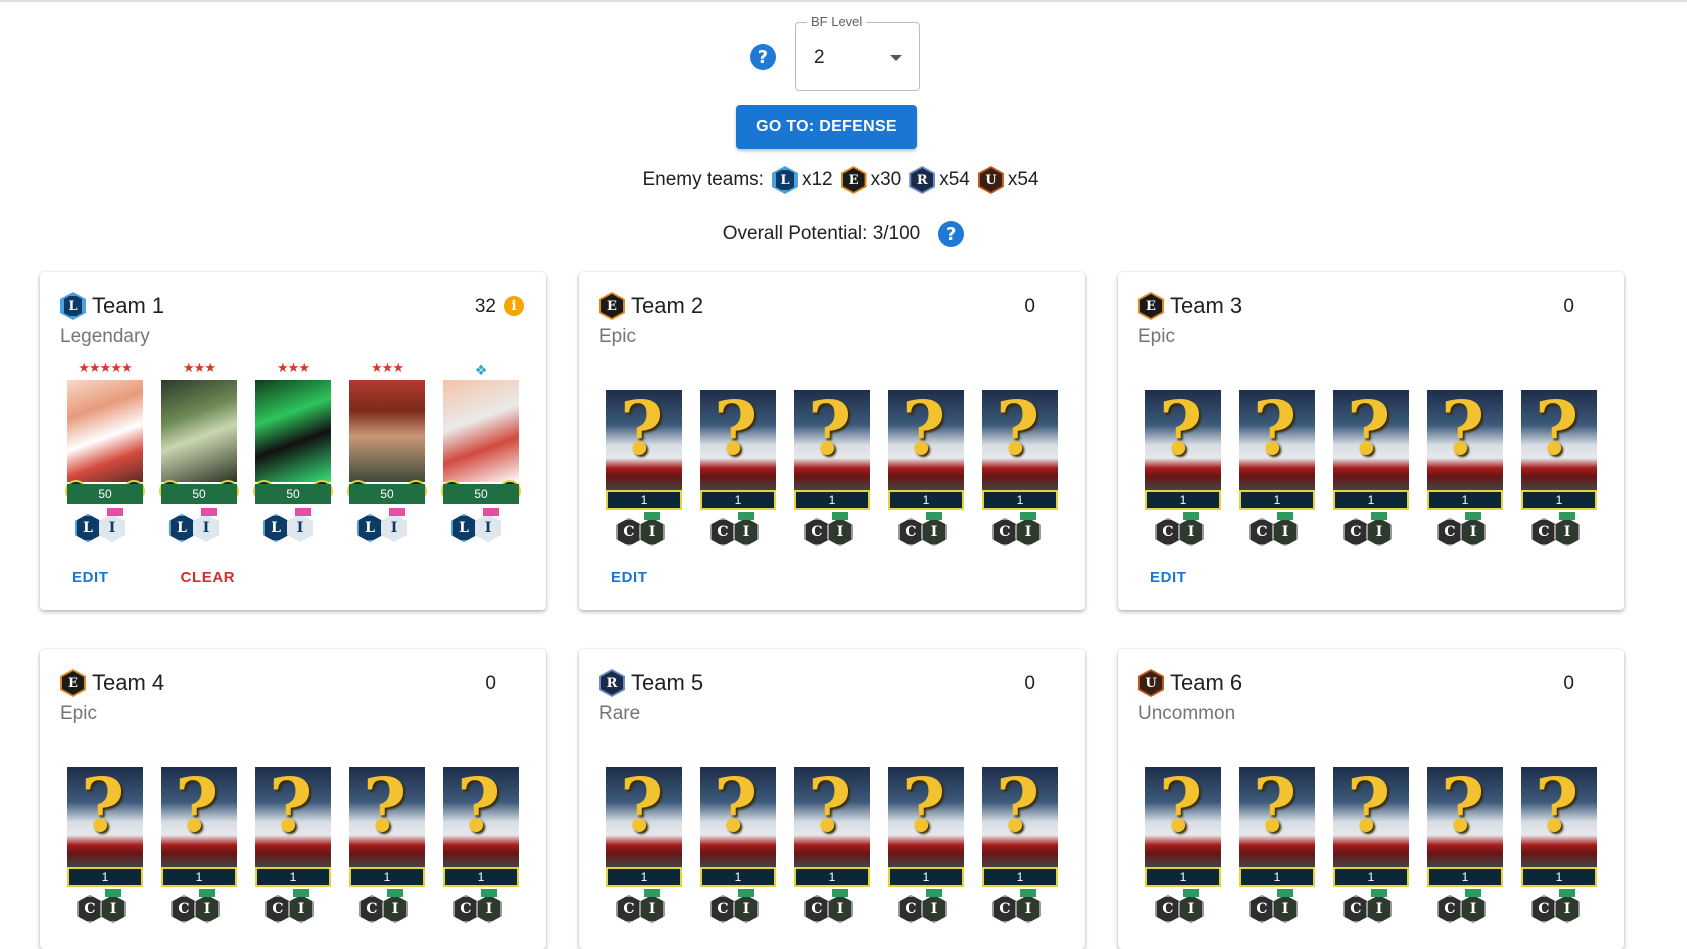 The width and height of the screenshot is (1687, 949). What do you see at coordinates (651, 306) in the screenshot?
I see `team-card-header: E Team 2` at bounding box center [651, 306].